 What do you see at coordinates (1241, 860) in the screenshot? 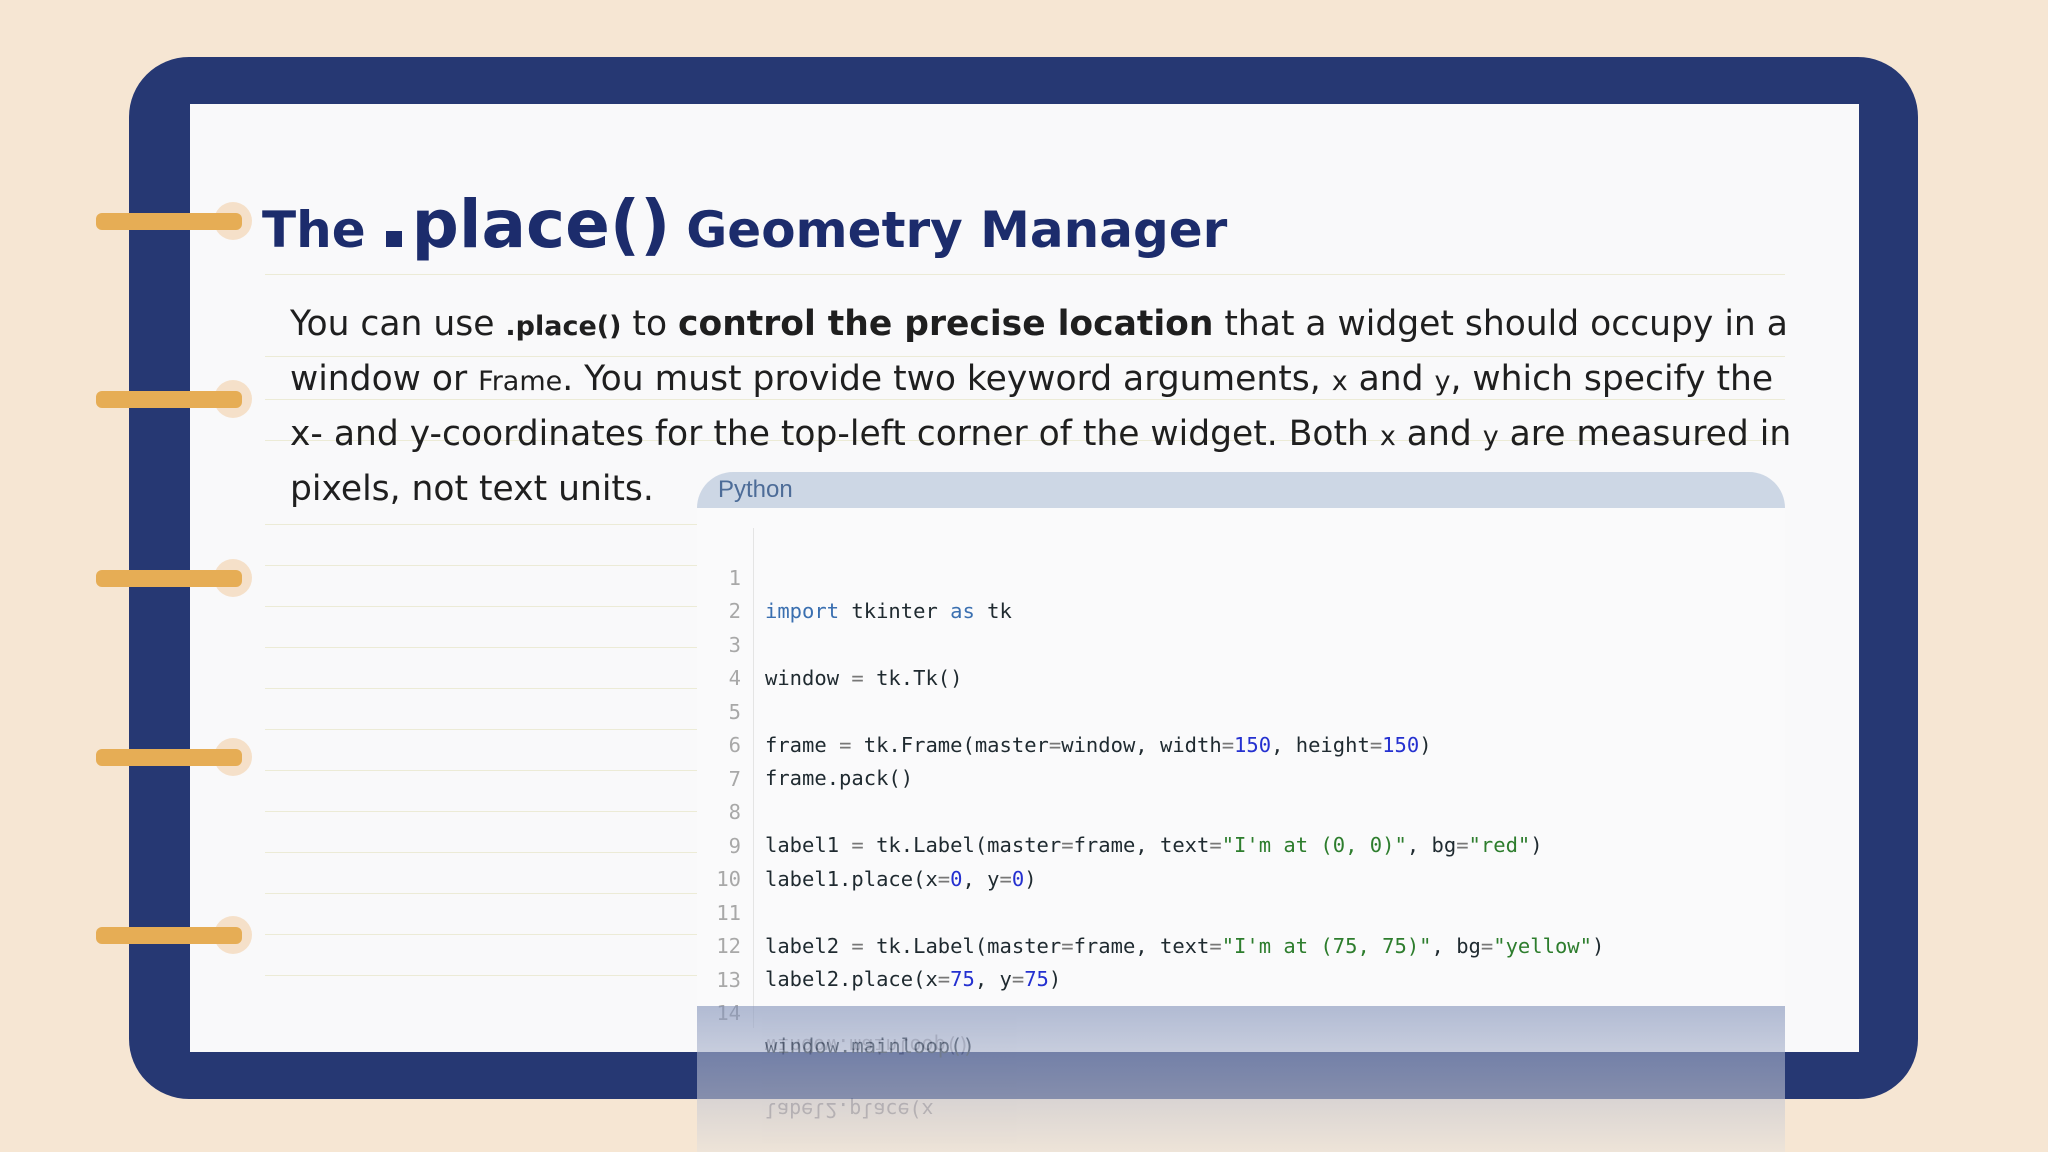
I see `code-line: 10` at bounding box center [1241, 860].